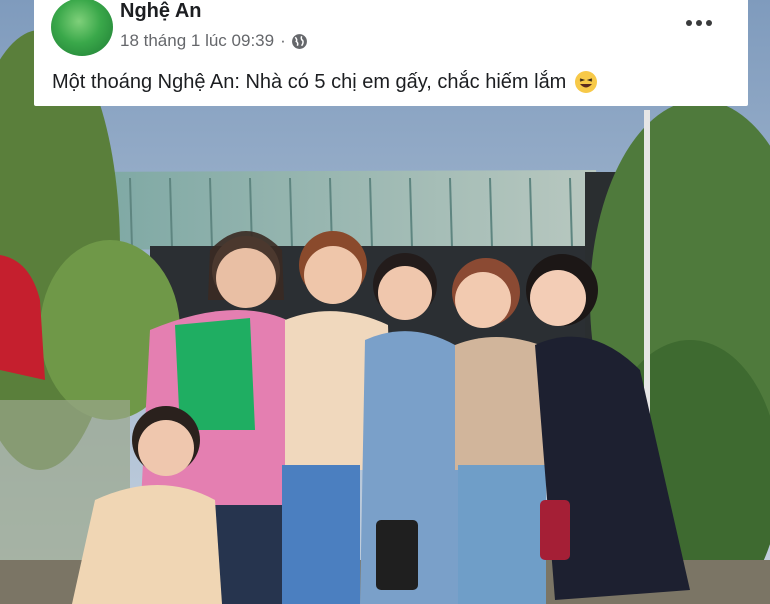  Describe the element at coordinates (299, 41) in the screenshot. I see `globe-icon` at that location.